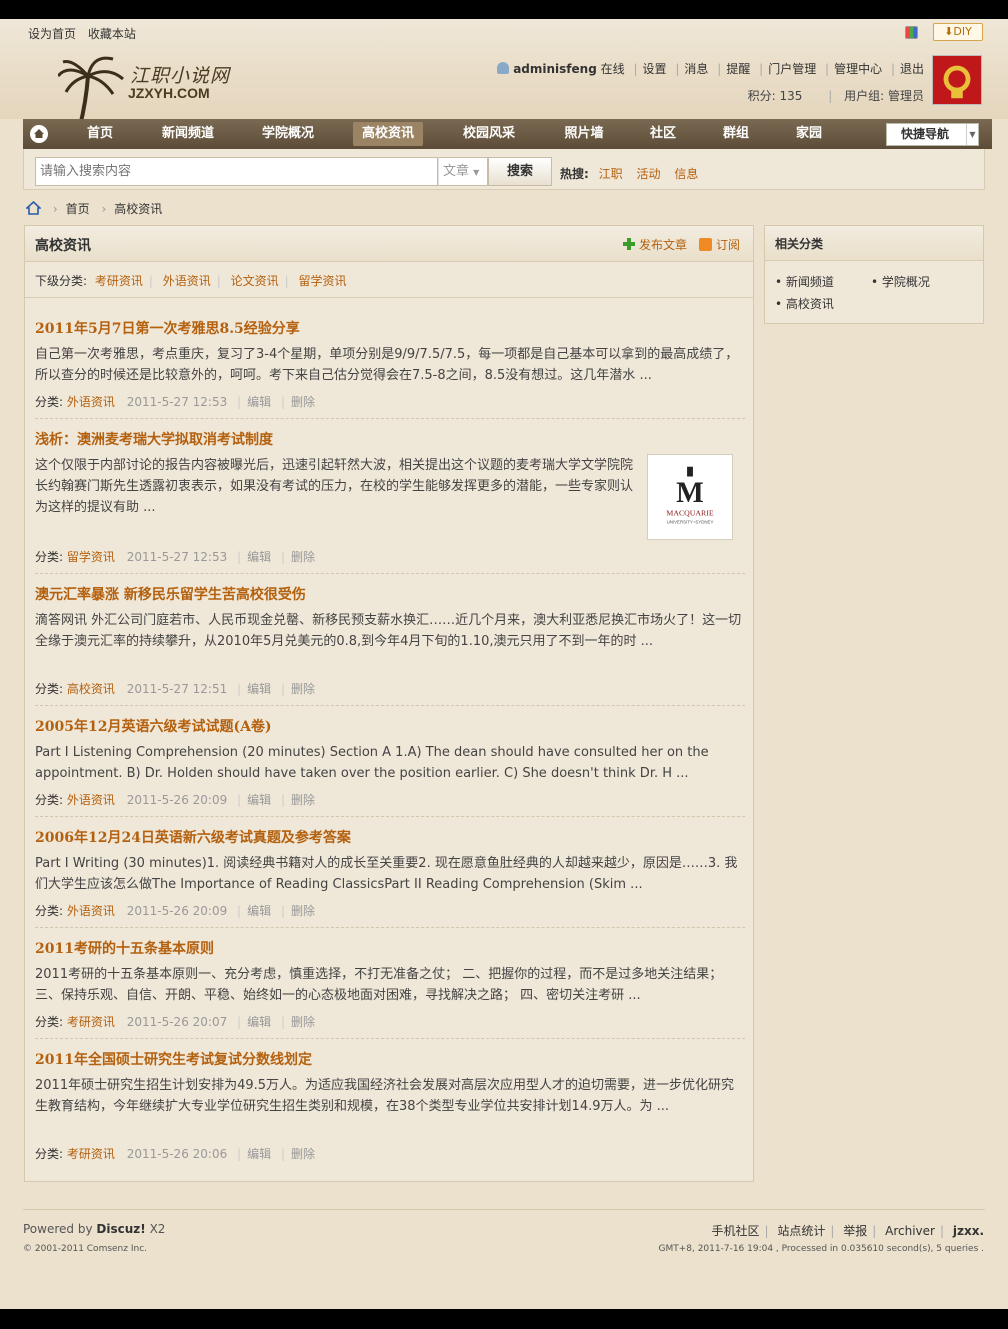 This screenshot has width=1008, height=1329. Describe the element at coordinates (696, 69) in the screenshot. I see `messages-link: 消息` at that location.